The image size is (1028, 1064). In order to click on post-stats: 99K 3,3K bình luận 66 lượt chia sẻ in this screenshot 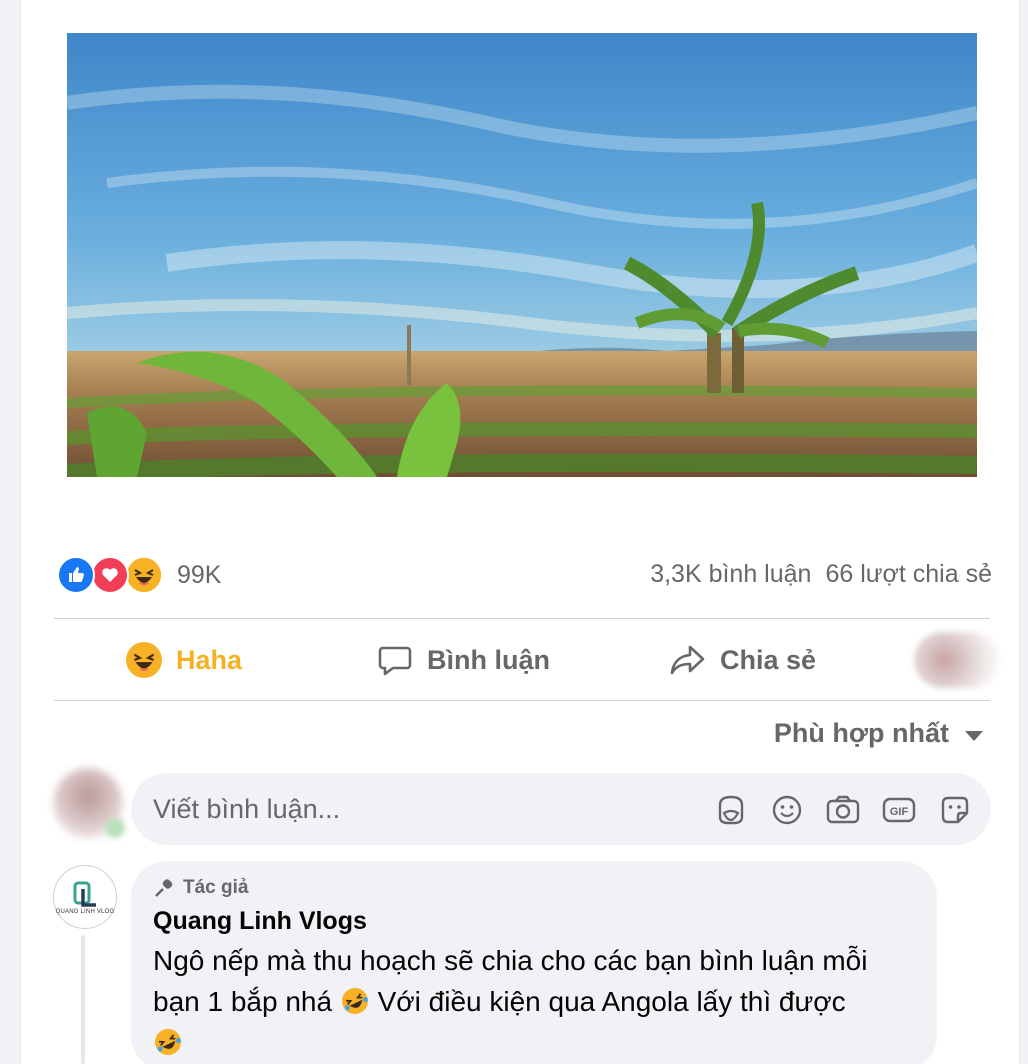, I will do `click(524, 576)`.